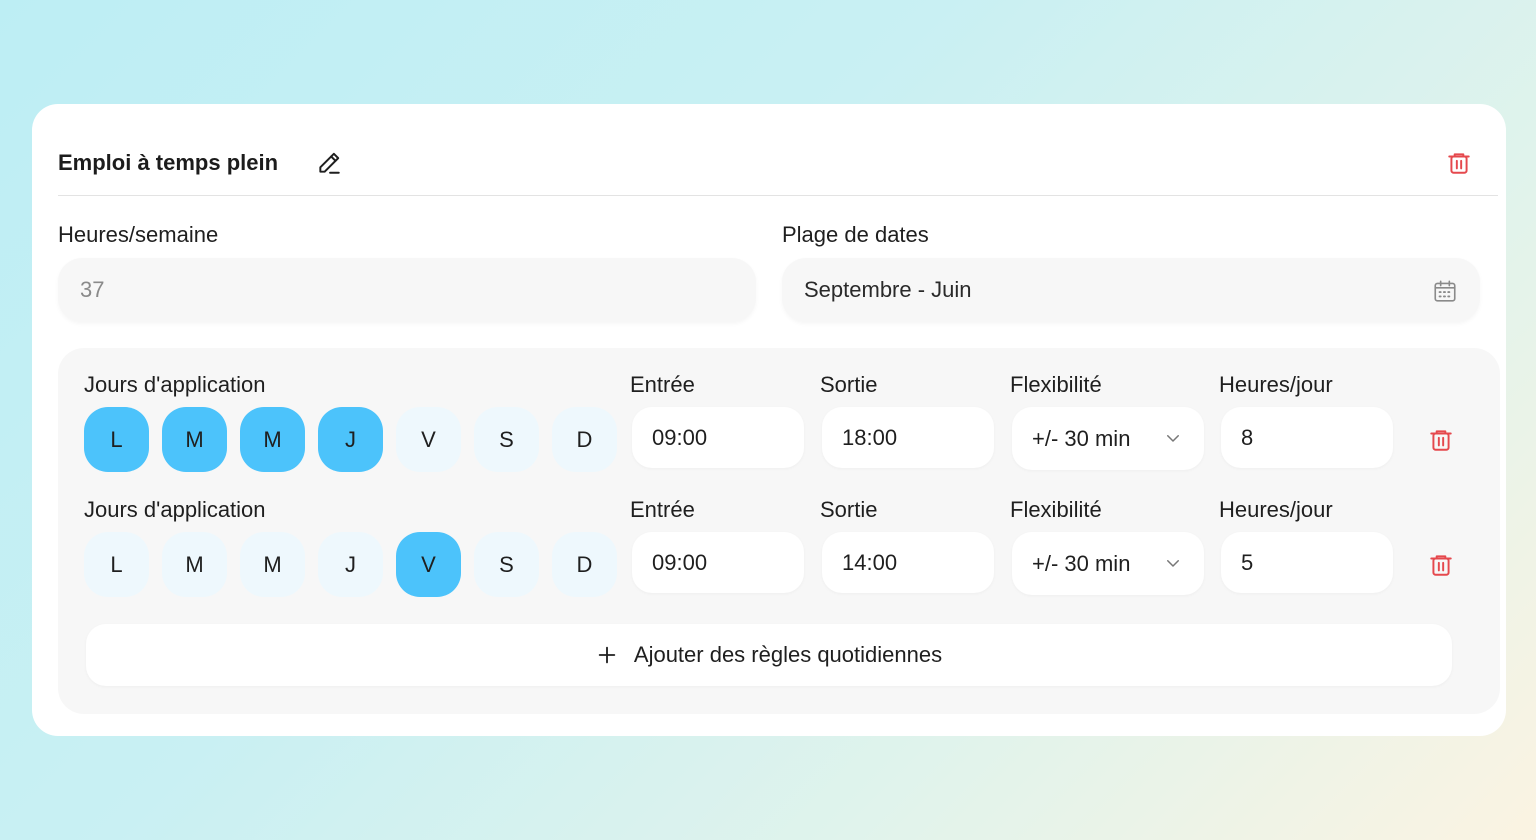 This screenshot has height=840, width=1536. What do you see at coordinates (778, 167) in the screenshot?
I see `card-header: Emploi à temps plein` at bounding box center [778, 167].